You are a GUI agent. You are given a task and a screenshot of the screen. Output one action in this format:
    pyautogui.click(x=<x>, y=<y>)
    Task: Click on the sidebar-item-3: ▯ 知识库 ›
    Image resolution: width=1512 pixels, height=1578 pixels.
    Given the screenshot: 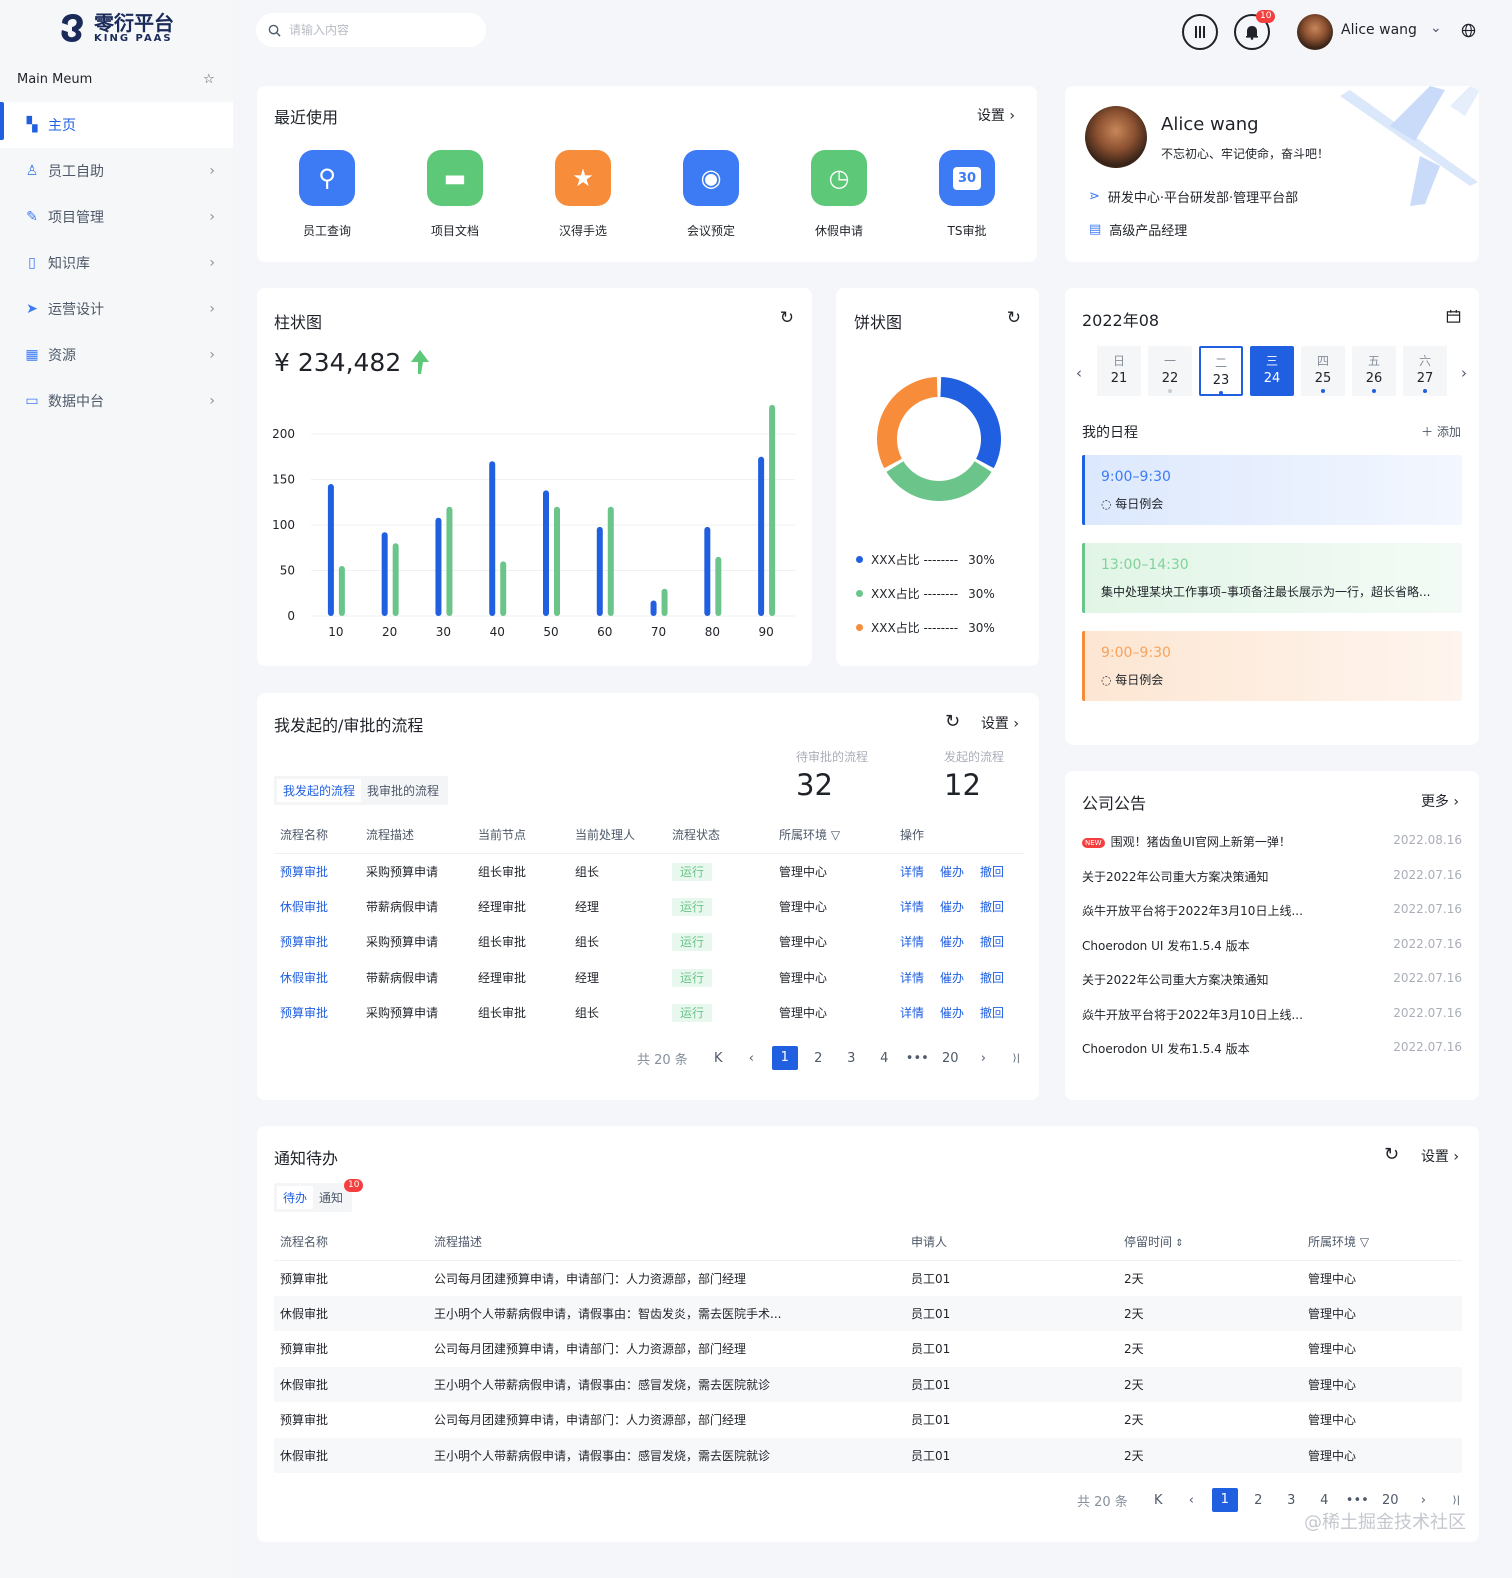 What is the action you would take?
    pyautogui.click(x=116, y=263)
    